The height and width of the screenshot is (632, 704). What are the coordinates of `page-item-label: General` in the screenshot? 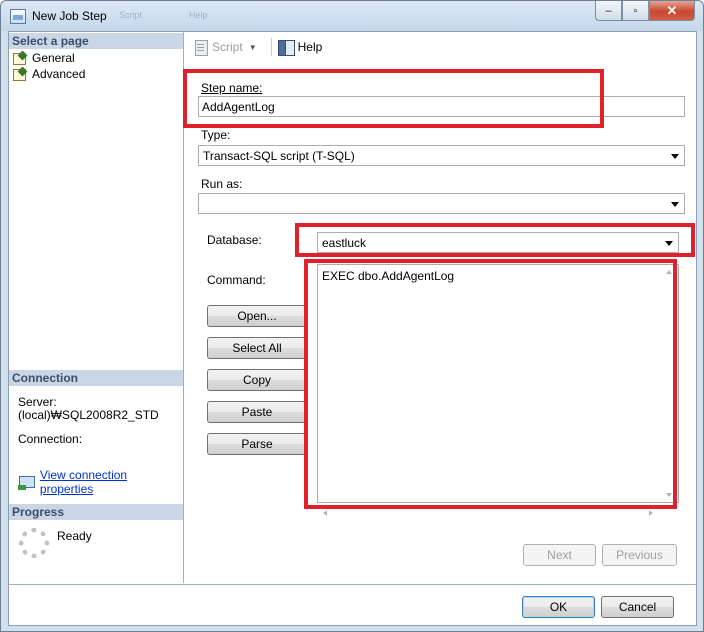 It's located at (53, 57).